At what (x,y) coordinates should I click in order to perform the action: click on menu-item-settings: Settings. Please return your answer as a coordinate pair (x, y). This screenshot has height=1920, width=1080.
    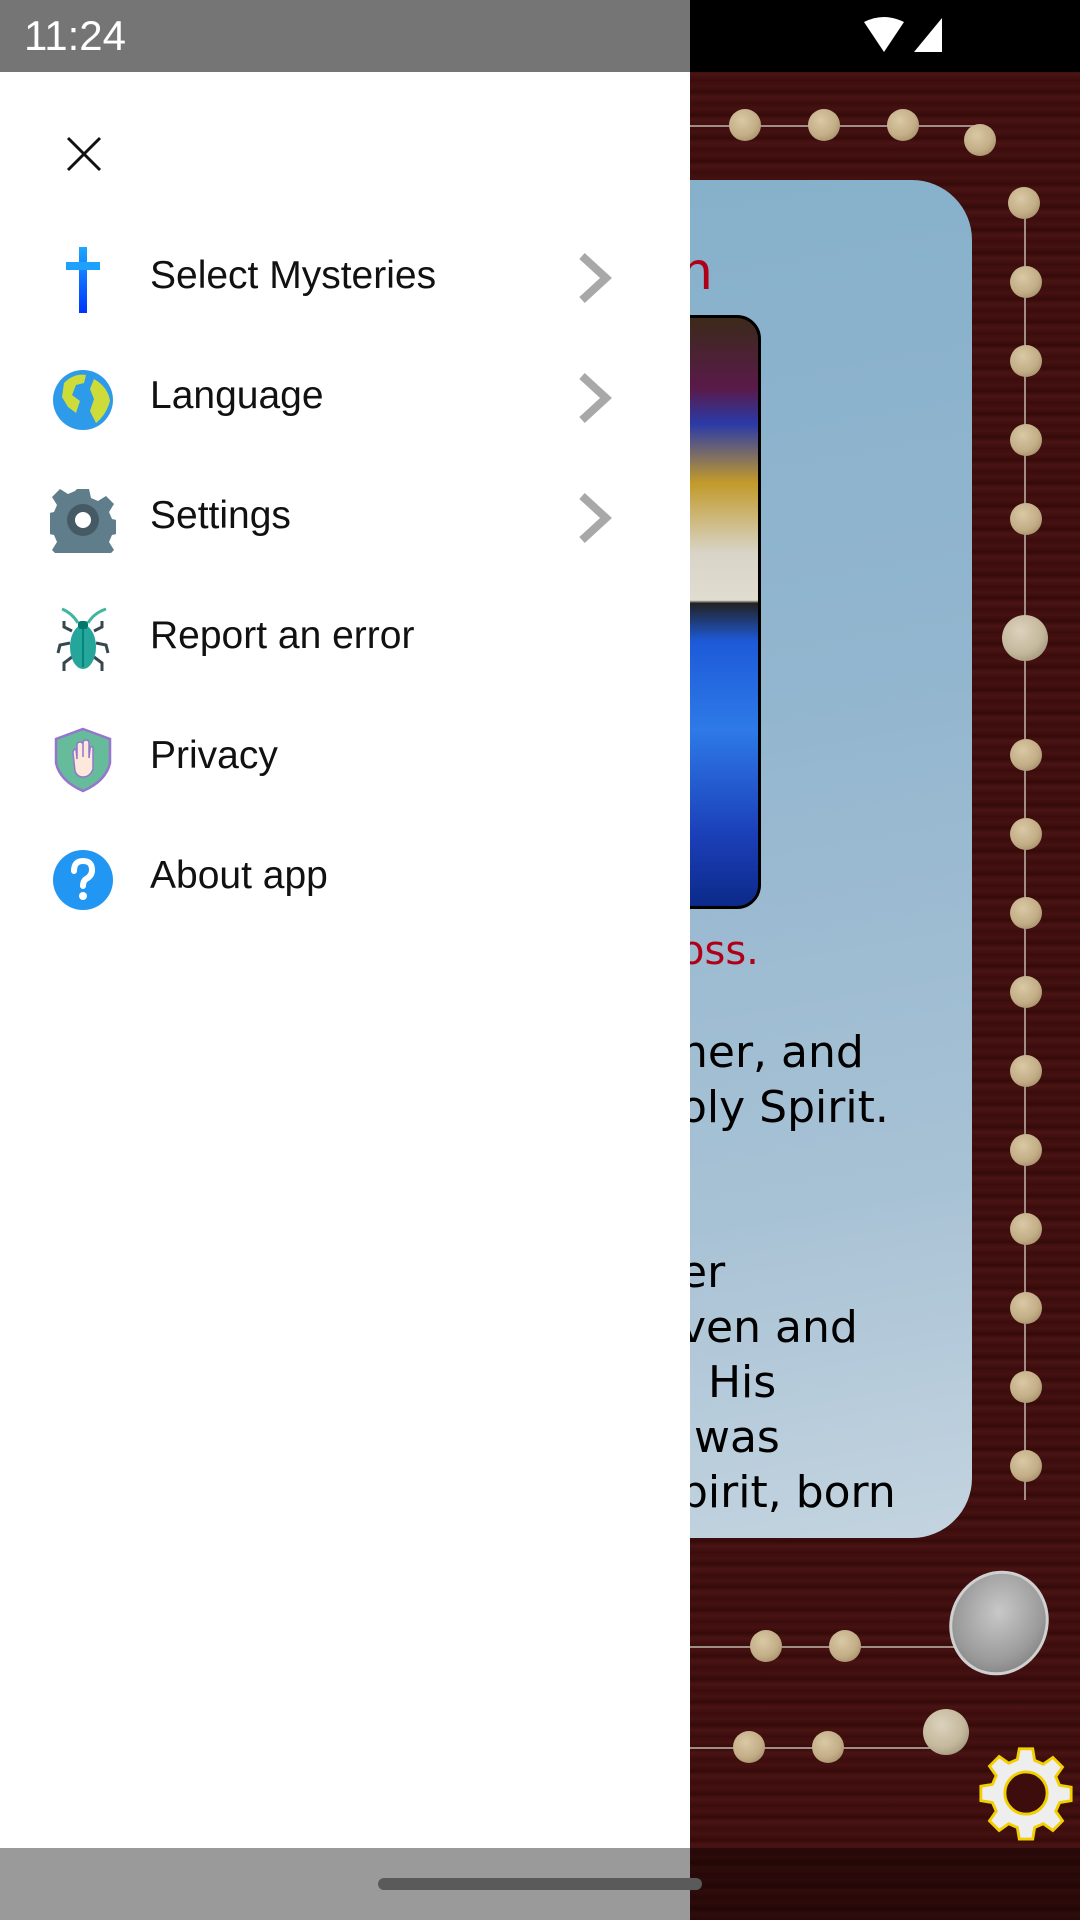
    Looking at the image, I should click on (345, 517).